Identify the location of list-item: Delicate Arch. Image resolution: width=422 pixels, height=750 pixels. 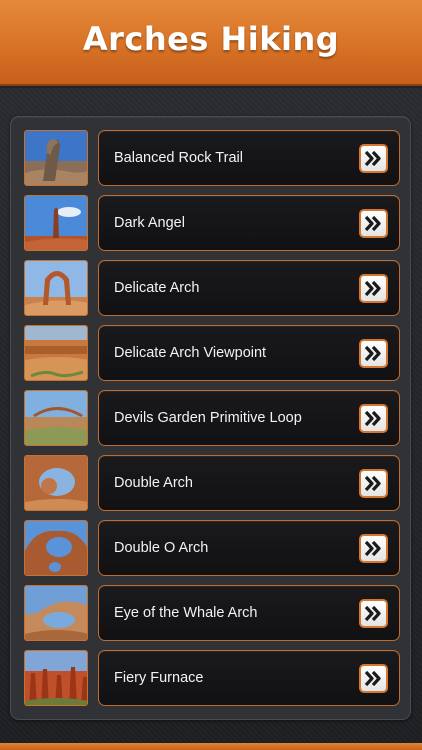
(212, 288).